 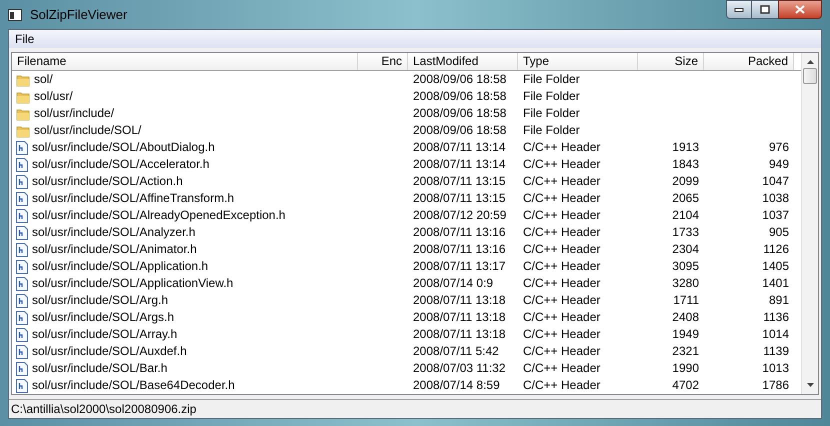 I want to click on maximize-button, so click(x=765, y=9).